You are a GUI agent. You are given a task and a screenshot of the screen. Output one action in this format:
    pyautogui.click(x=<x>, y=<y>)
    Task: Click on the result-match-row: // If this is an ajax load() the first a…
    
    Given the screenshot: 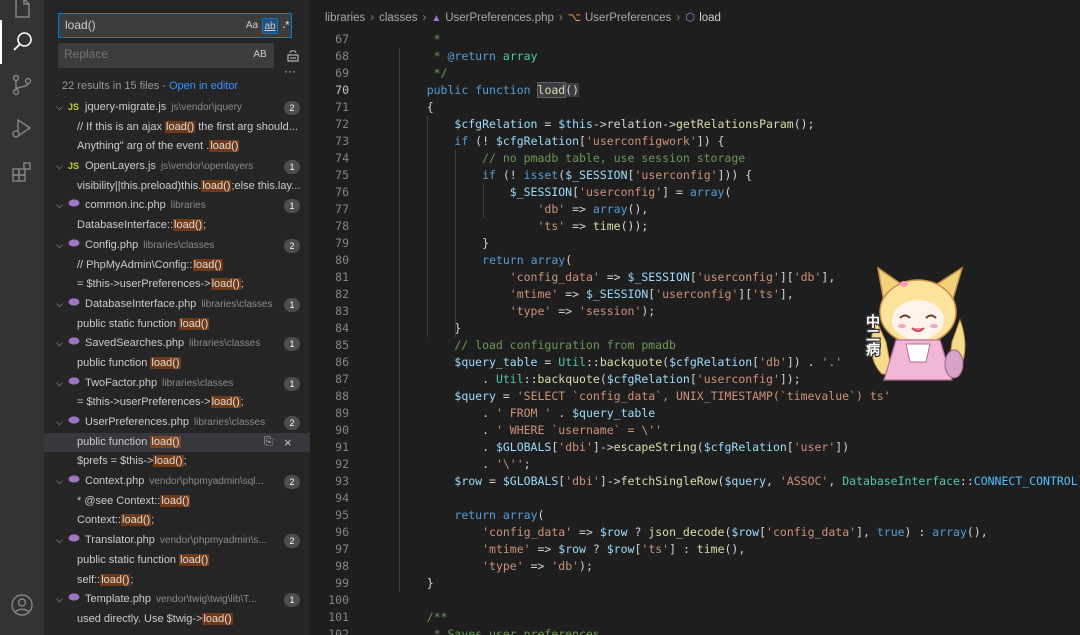 What is the action you would take?
    pyautogui.click(x=177, y=128)
    